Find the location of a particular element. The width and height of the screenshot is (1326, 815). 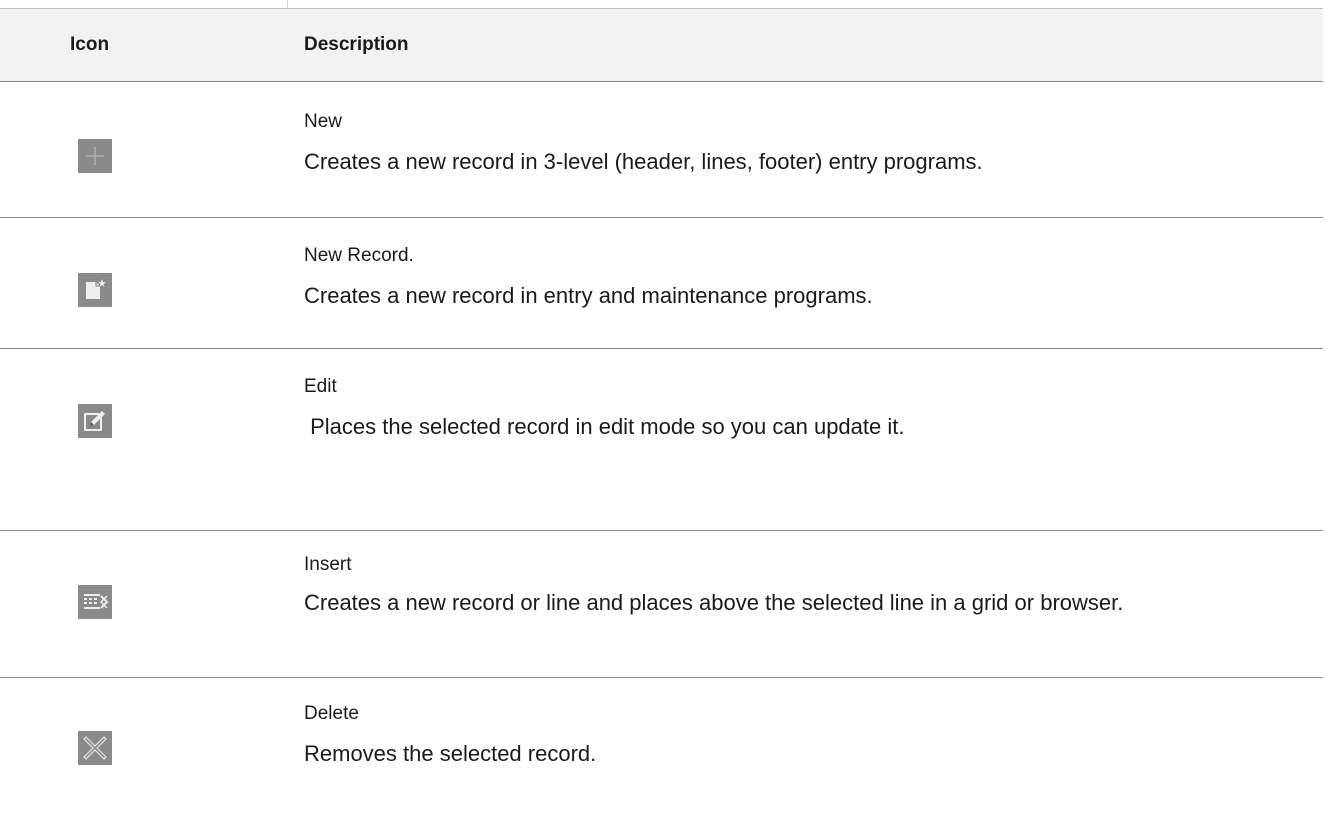

row-title: New Record. is located at coordinates (359, 255).